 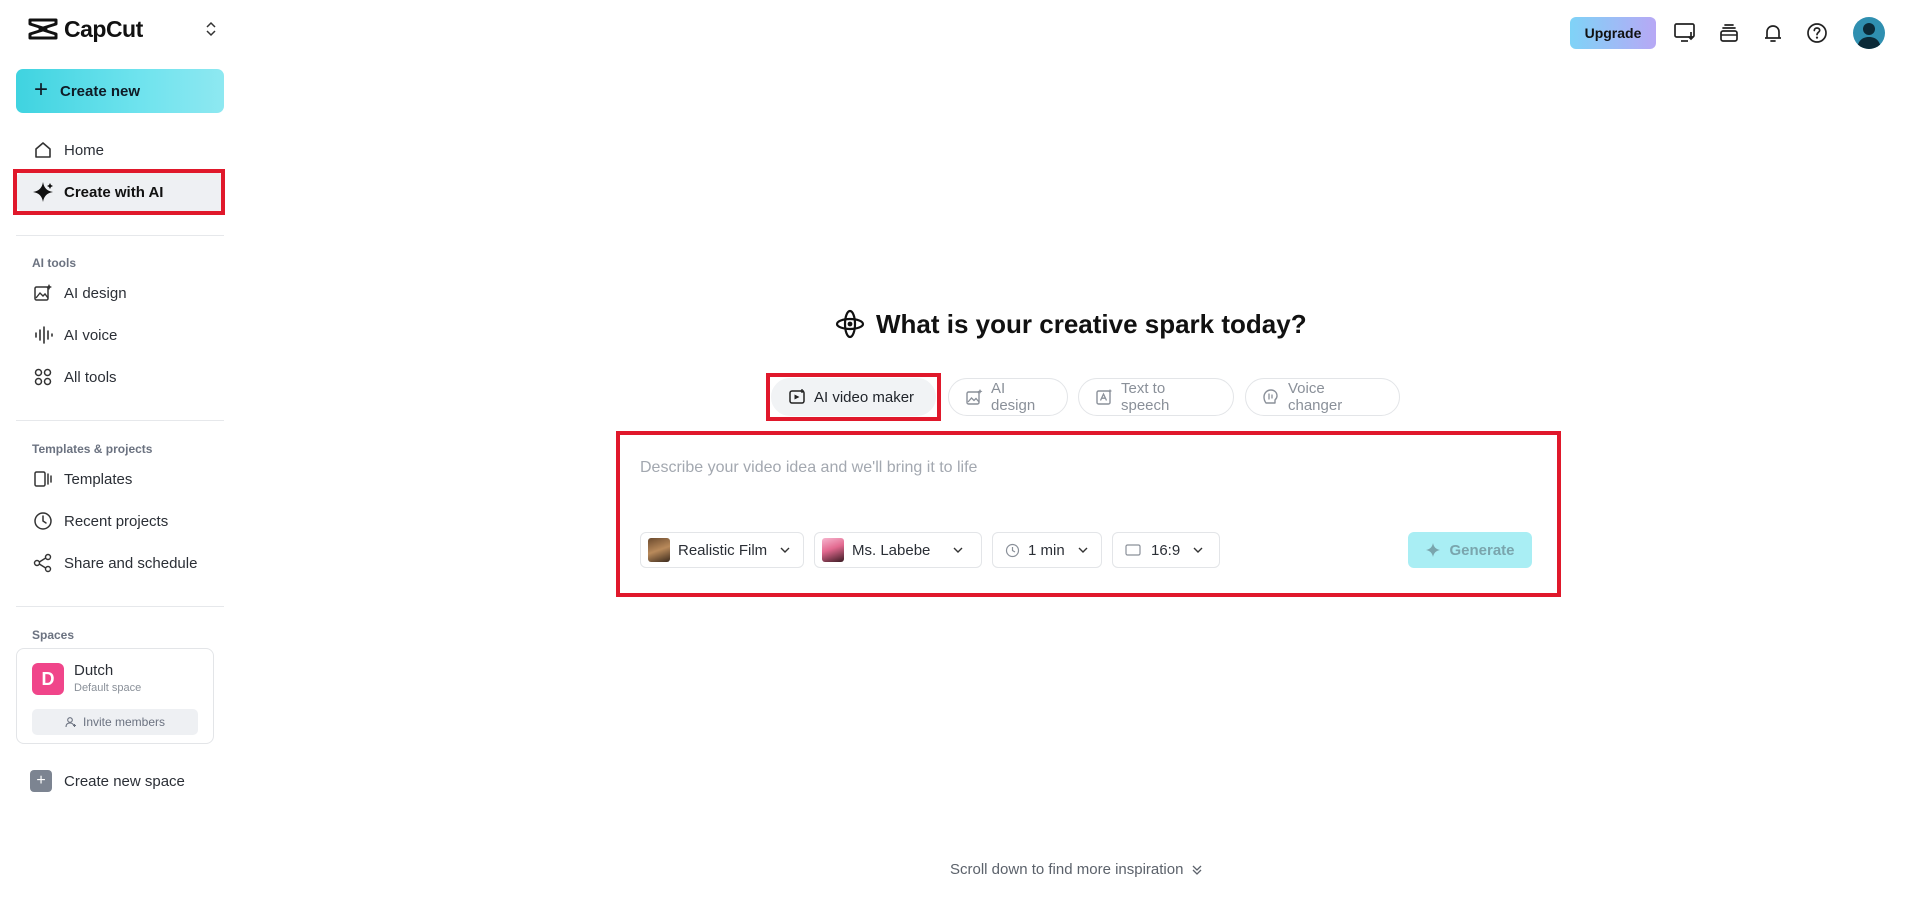 I want to click on generate-label: Generate, so click(x=1482, y=550).